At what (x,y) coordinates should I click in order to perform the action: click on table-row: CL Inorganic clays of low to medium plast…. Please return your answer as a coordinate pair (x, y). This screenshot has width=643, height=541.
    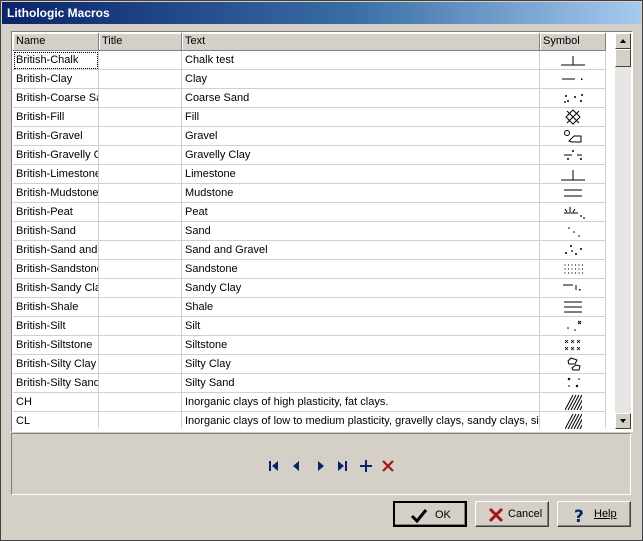
    Looking at the image, I should click on (313, 420).